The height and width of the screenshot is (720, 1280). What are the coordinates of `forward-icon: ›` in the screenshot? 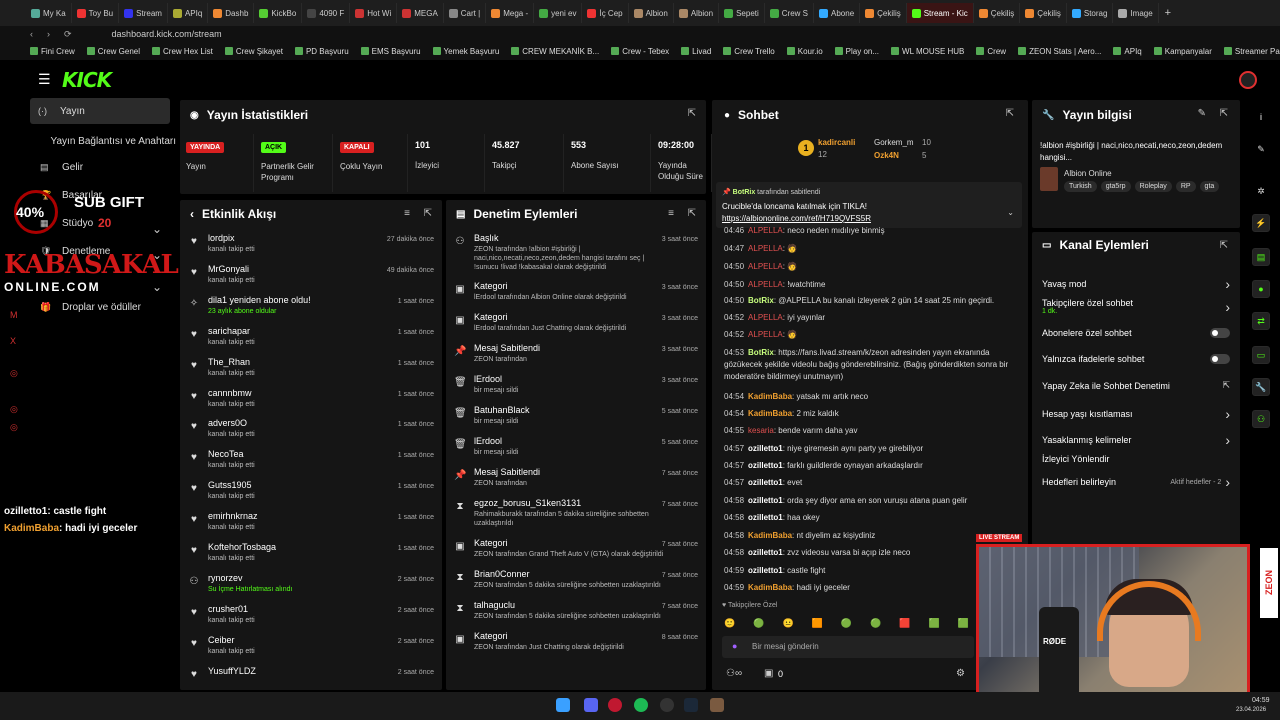 It's located at (48, 34).